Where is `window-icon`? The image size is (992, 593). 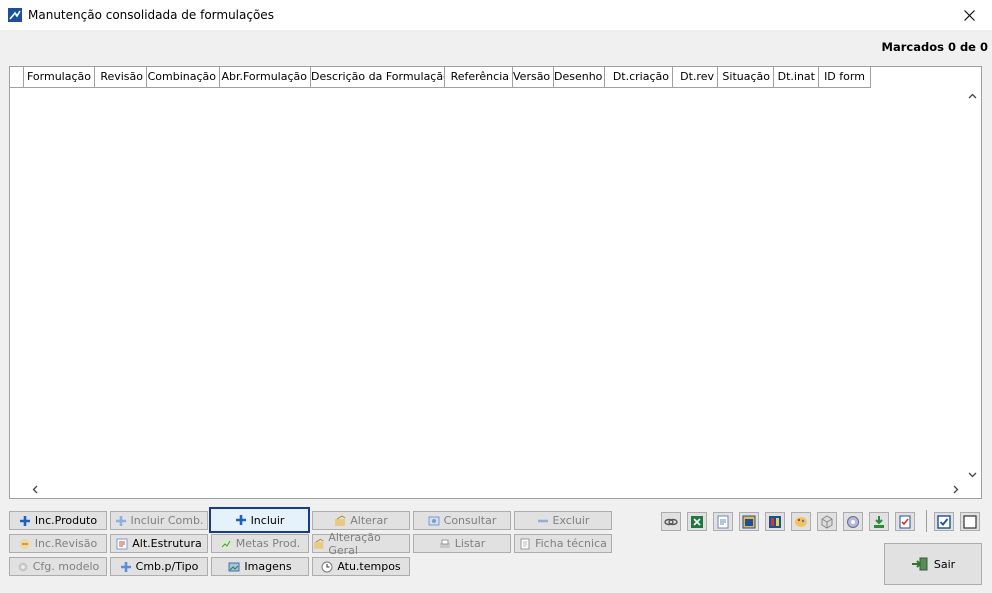 window-icon is located at coordinates (749, 521).